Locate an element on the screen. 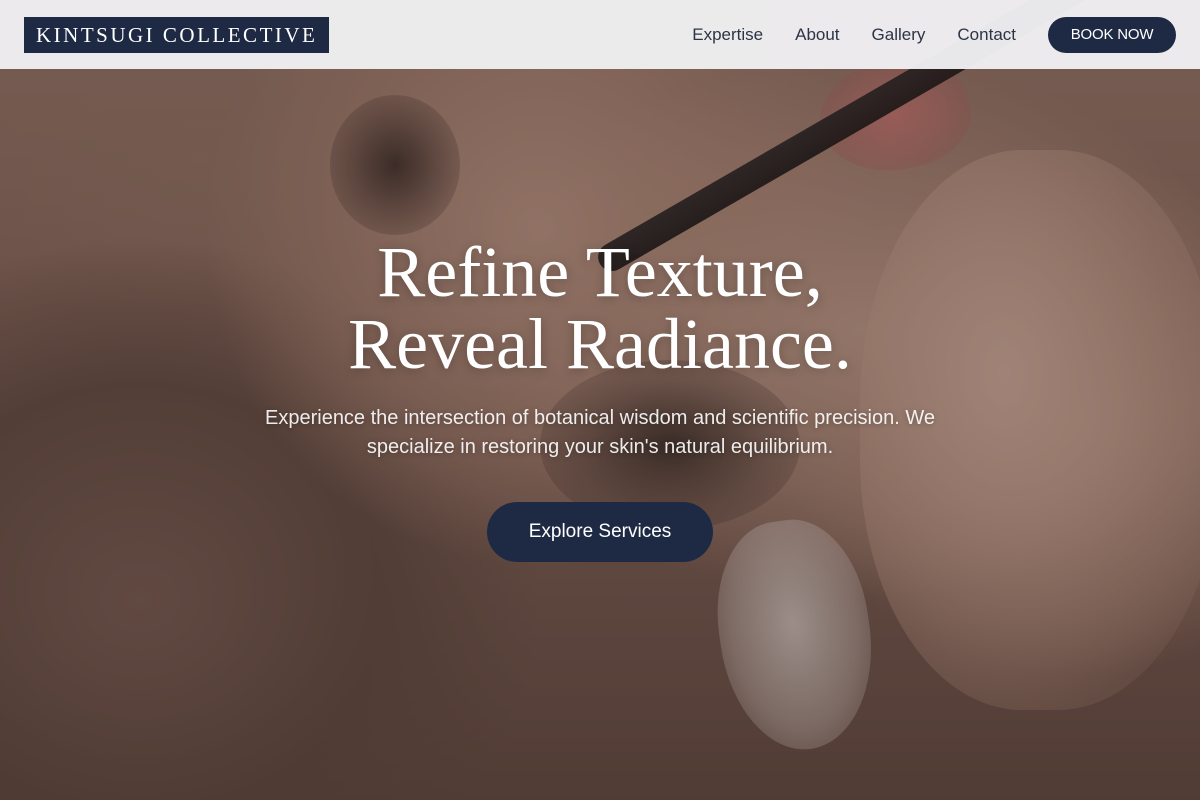 The height and width of the screenshot is (800, 1200). explore-services-button: Explore Services is located at coordinates (600, 532).